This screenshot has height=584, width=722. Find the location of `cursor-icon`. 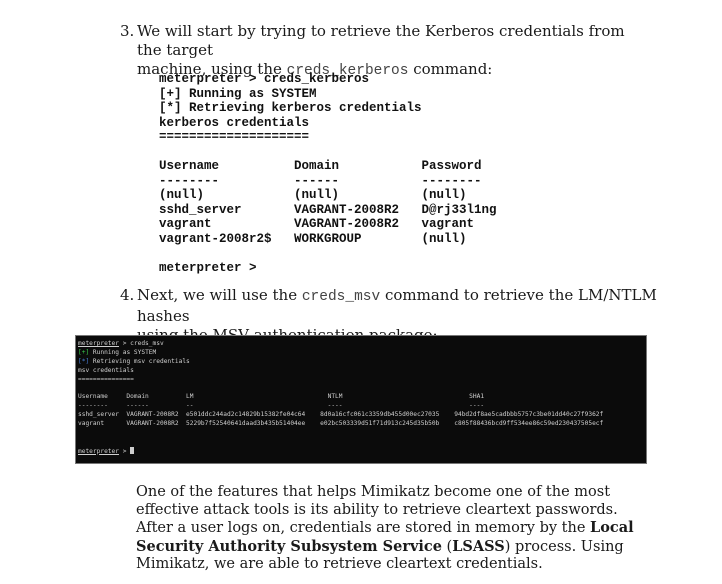

cursor-icon is located at coordinates (132, 450).